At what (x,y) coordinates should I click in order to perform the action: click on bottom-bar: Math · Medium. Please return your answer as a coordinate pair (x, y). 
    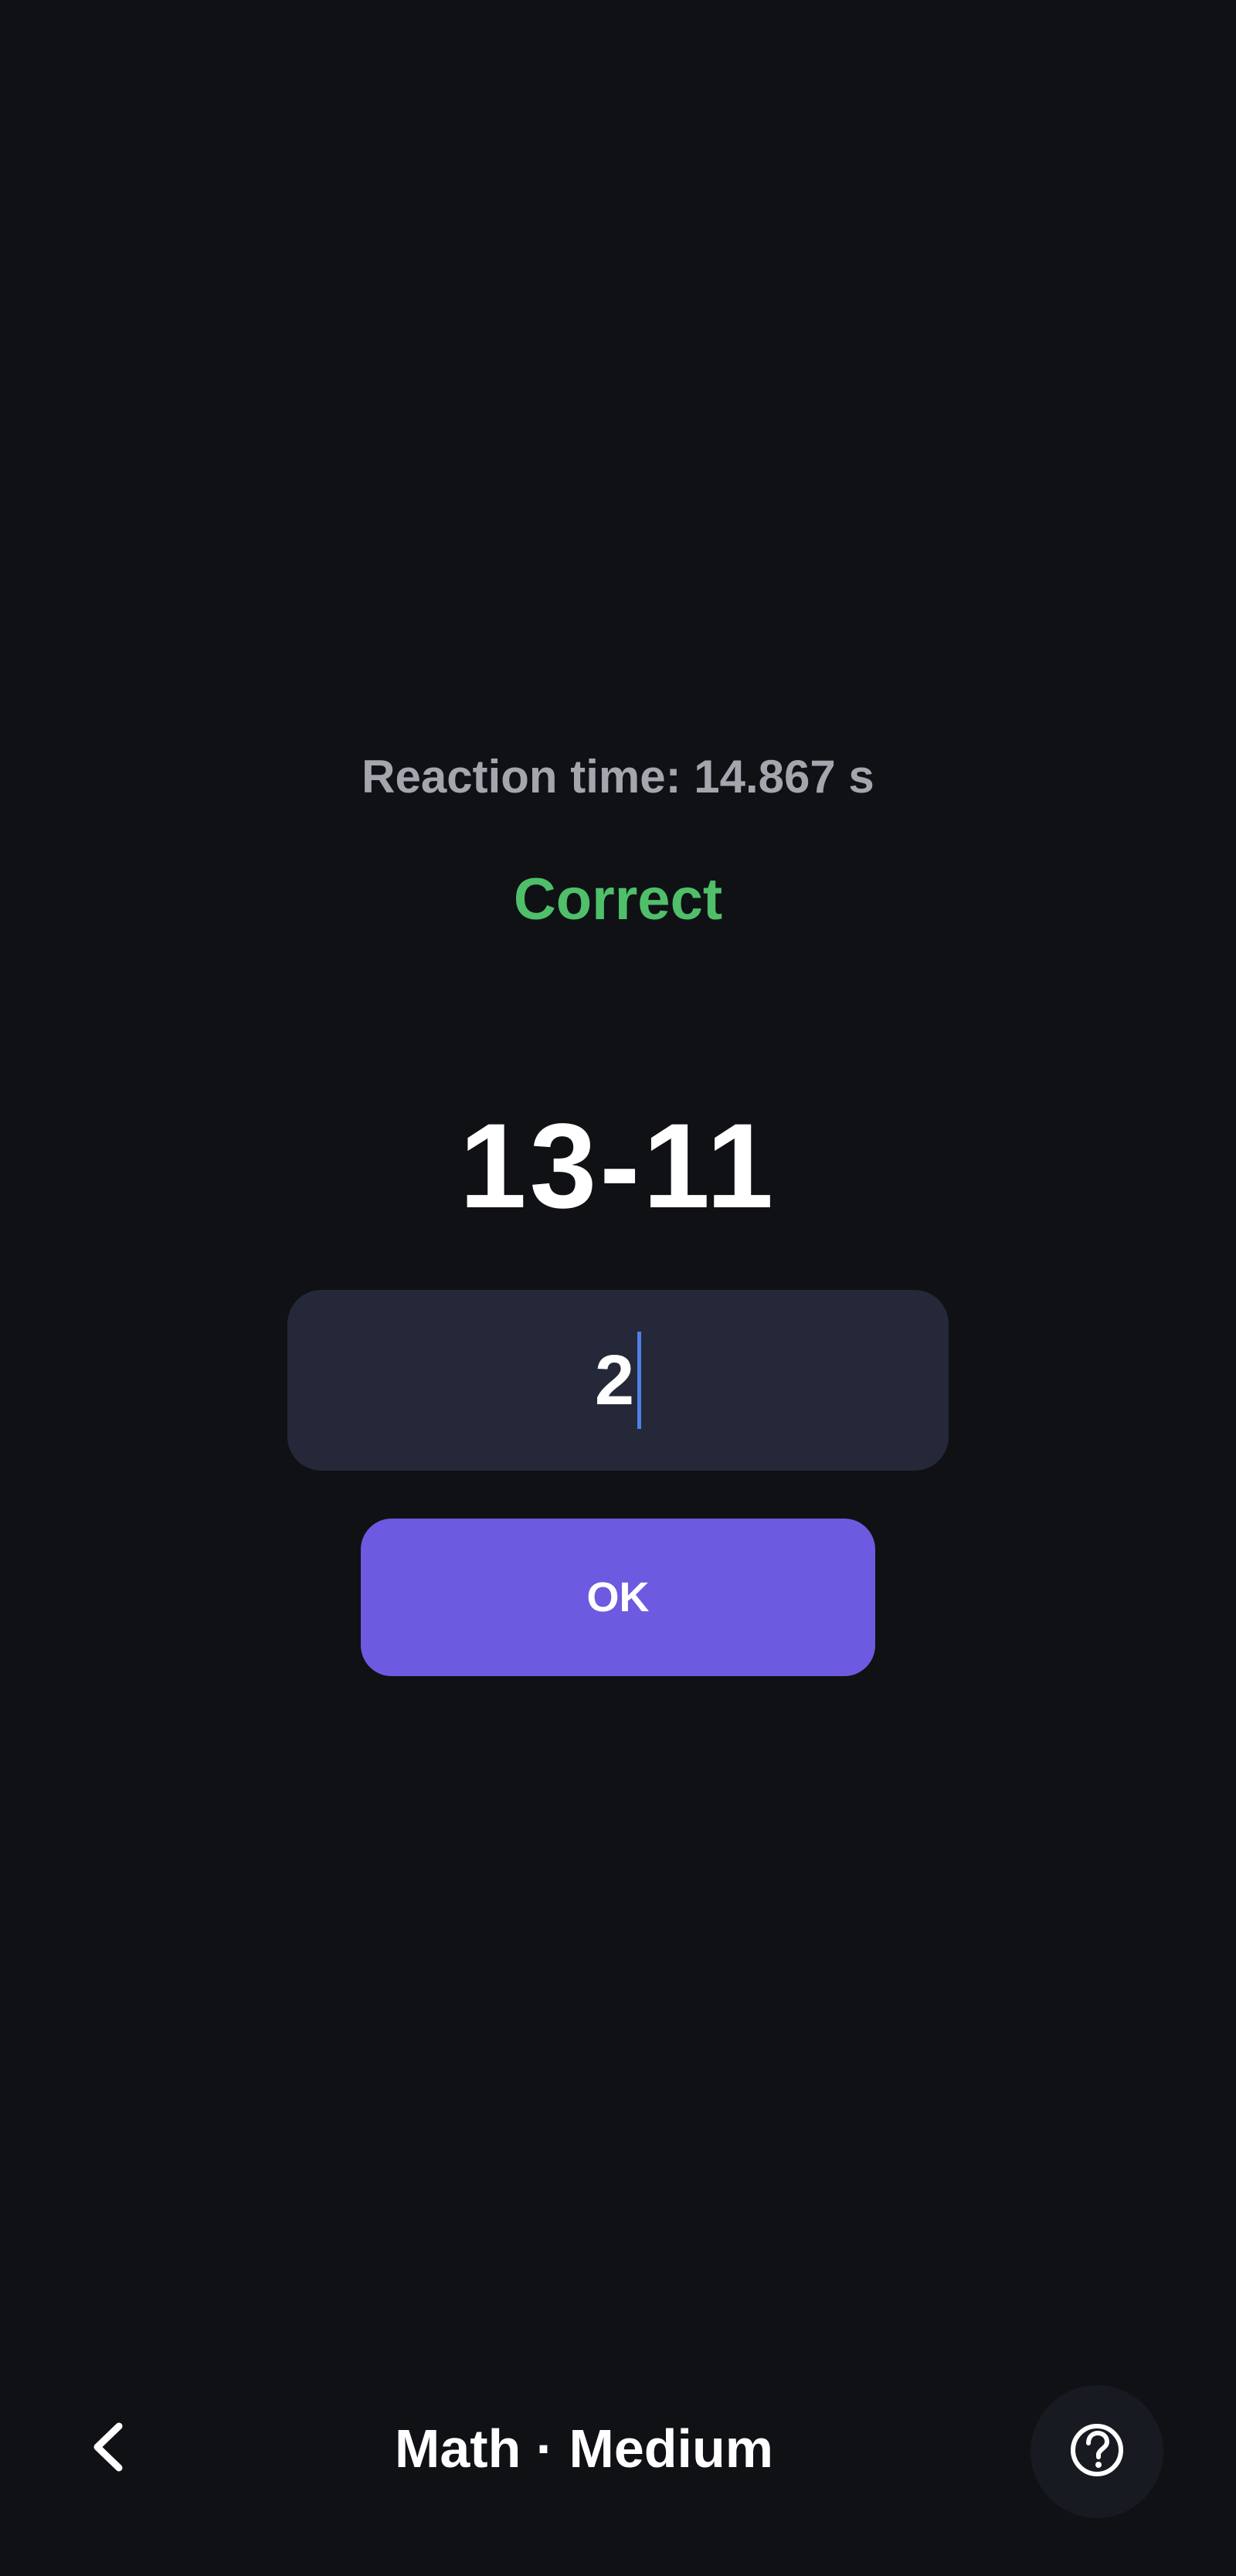
    Looking at the image, I should click on (618, 2456).